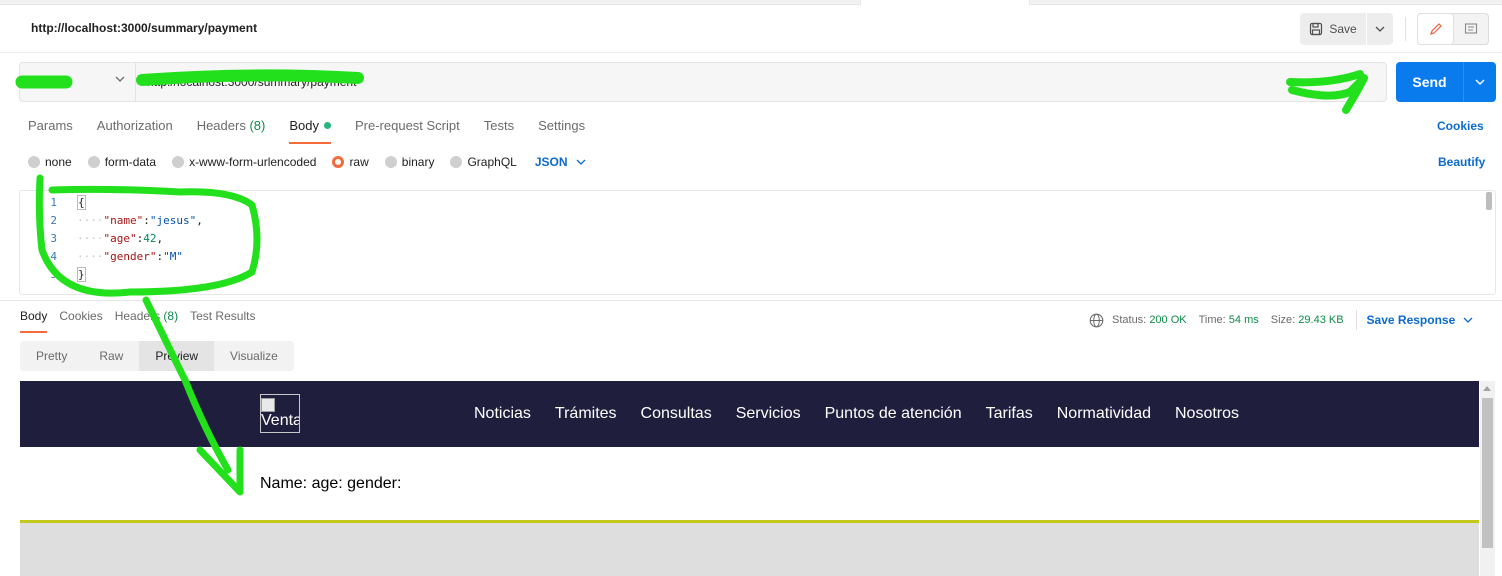  What do you see at coordinates (1411, 320) in the screenshot?
I see `save-response-label: Save Response` at bounding box center [1411, 320].